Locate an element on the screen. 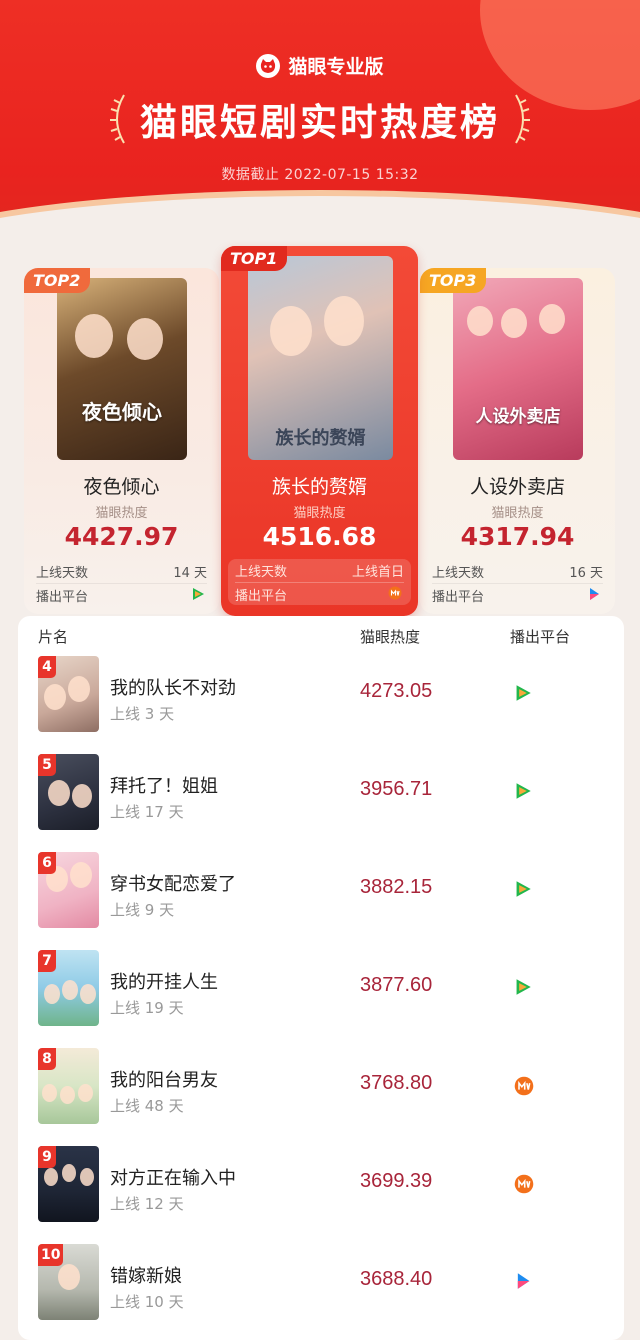 Image resolution: width=640 pixels, height=1340 pixels. list-item: 6 穿书女配恋爱了 上线 9 天 3882.15 is located at coordinates (321, 901).